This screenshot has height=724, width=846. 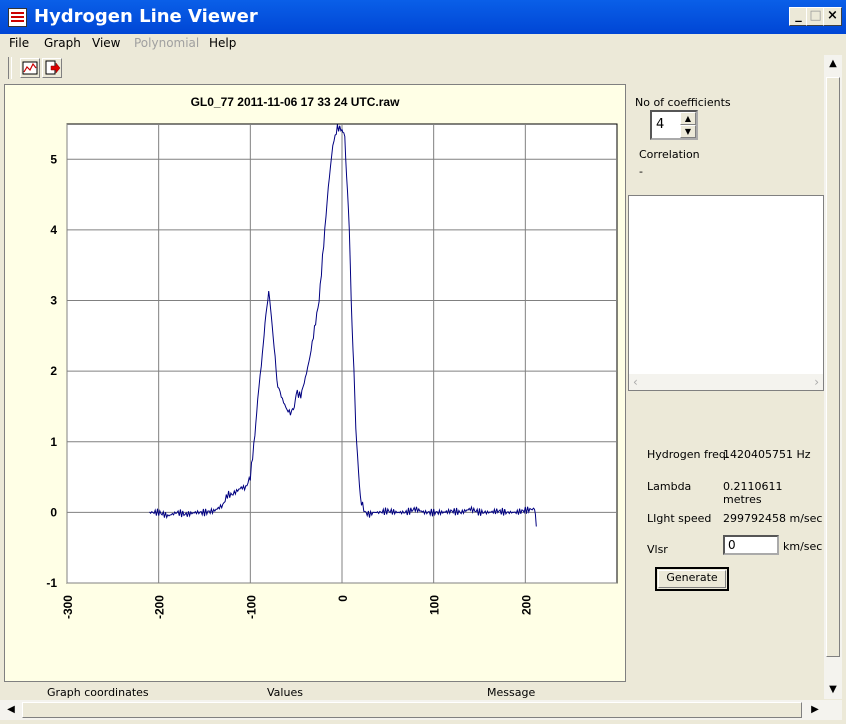 What do you see at coordinates (412, 68) in the screenshot?
I see `toolbar` at bounding box center [412, 68].